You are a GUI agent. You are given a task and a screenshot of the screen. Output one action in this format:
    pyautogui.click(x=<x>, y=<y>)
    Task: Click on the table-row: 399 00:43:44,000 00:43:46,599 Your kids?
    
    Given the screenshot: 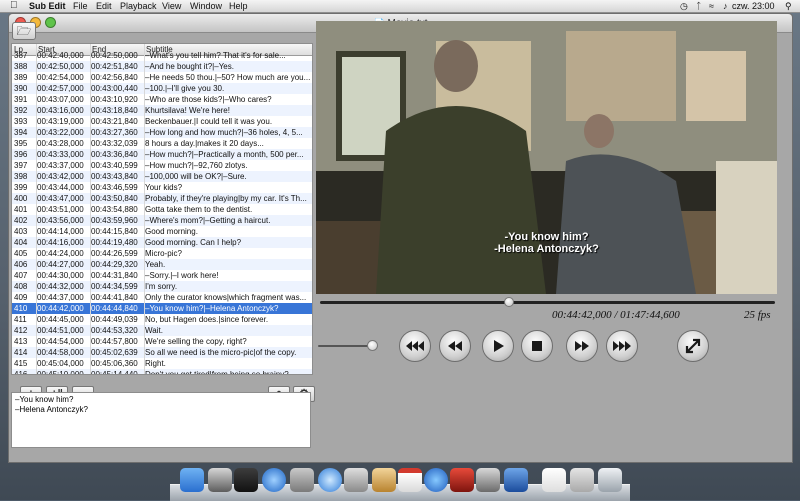 What is the action you would take?
    pyautogui.click(x=162, y=187)
    